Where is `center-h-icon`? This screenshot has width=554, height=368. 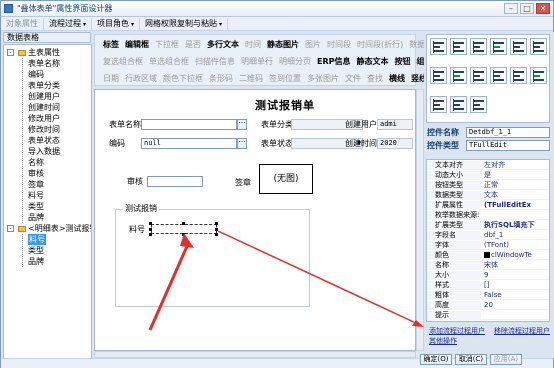 center-h-icon is located at coordinates (458, 104).